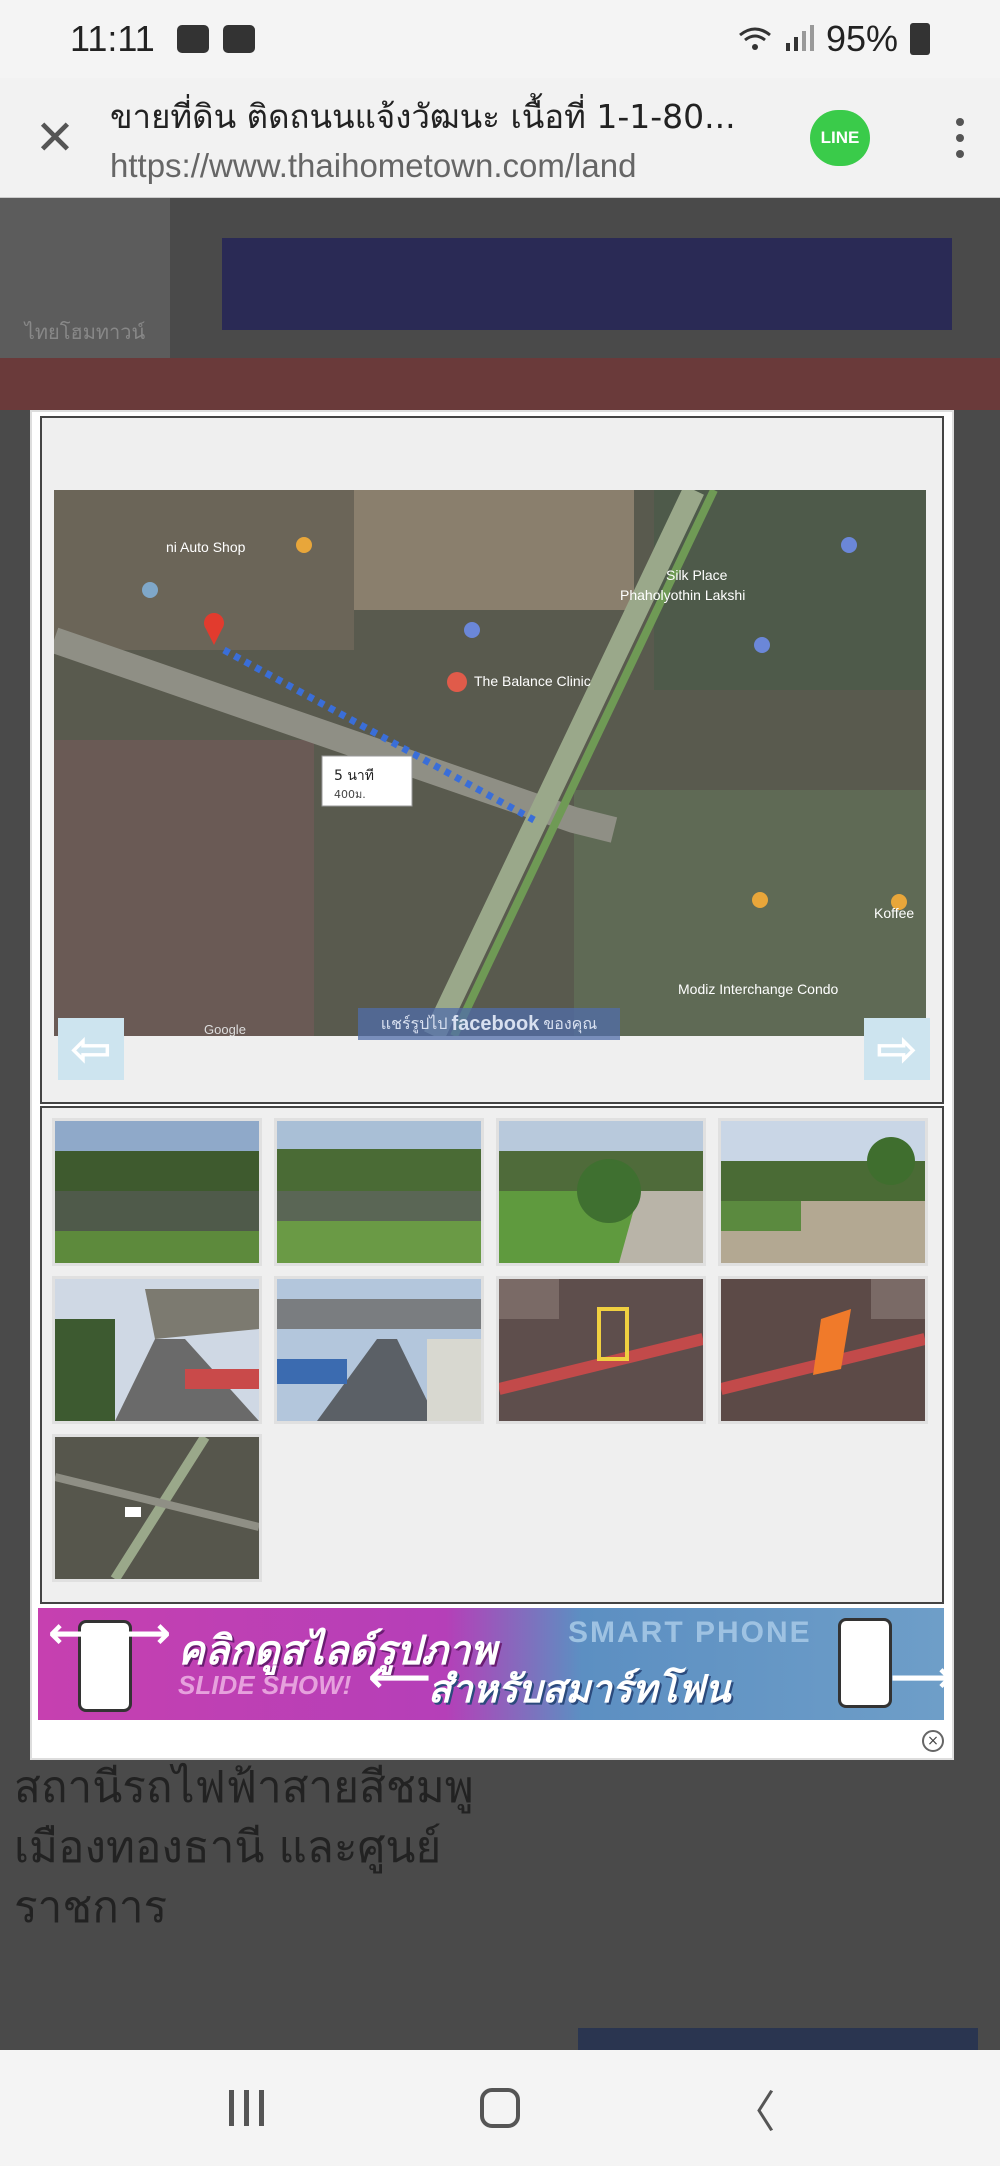 The image size is (1000, 2166). Describe the element at coordinates (894, 913) in the screenshot. I see `map-label: Koffee` at that location.